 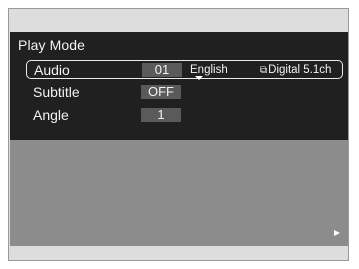 What do you see at coordinates (264, 70) in the screenshot?
I see `dolby-icon: ⧉` at bounding box center [264, 70].